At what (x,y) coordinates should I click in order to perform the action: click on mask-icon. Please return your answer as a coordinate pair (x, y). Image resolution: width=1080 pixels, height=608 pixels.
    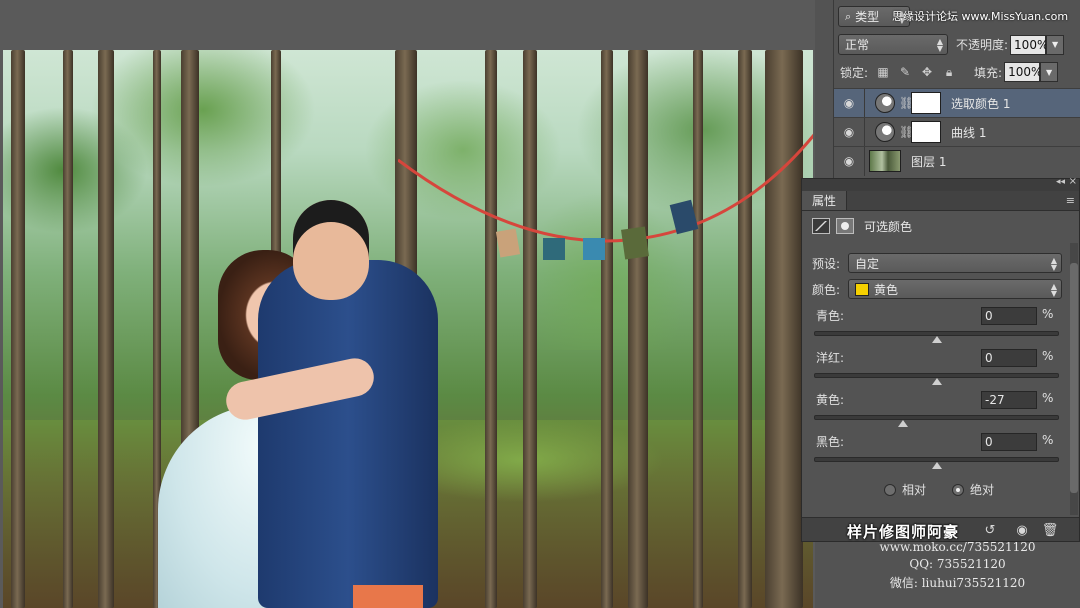
    Looking at the image, I should click on (845, 226).